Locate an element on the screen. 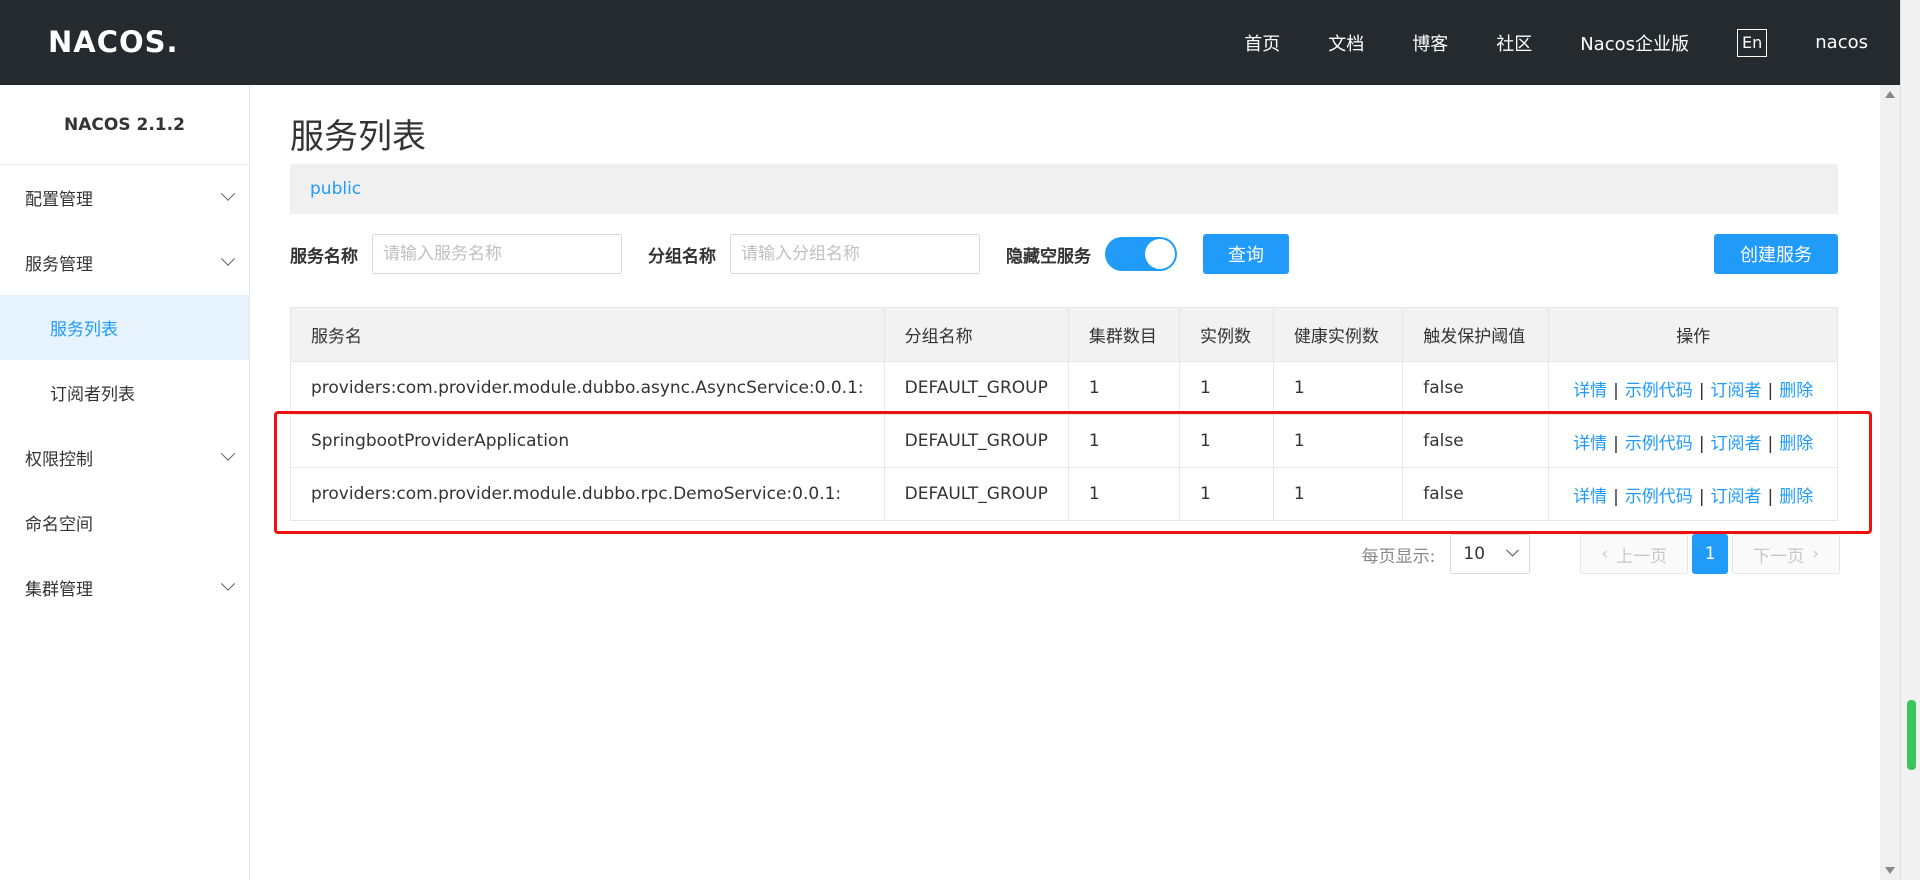 The width and height of the screenshot is (1920, 880). sidebar-item-cluster: 集群管理 is located at coordinates (124, 587).